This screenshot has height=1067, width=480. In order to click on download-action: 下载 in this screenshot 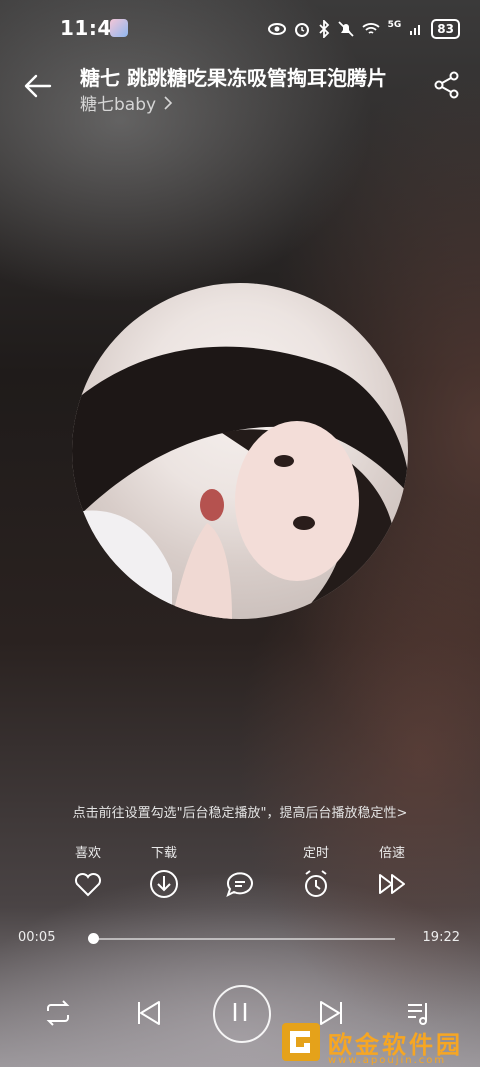, I will do `click(164, 873)`.